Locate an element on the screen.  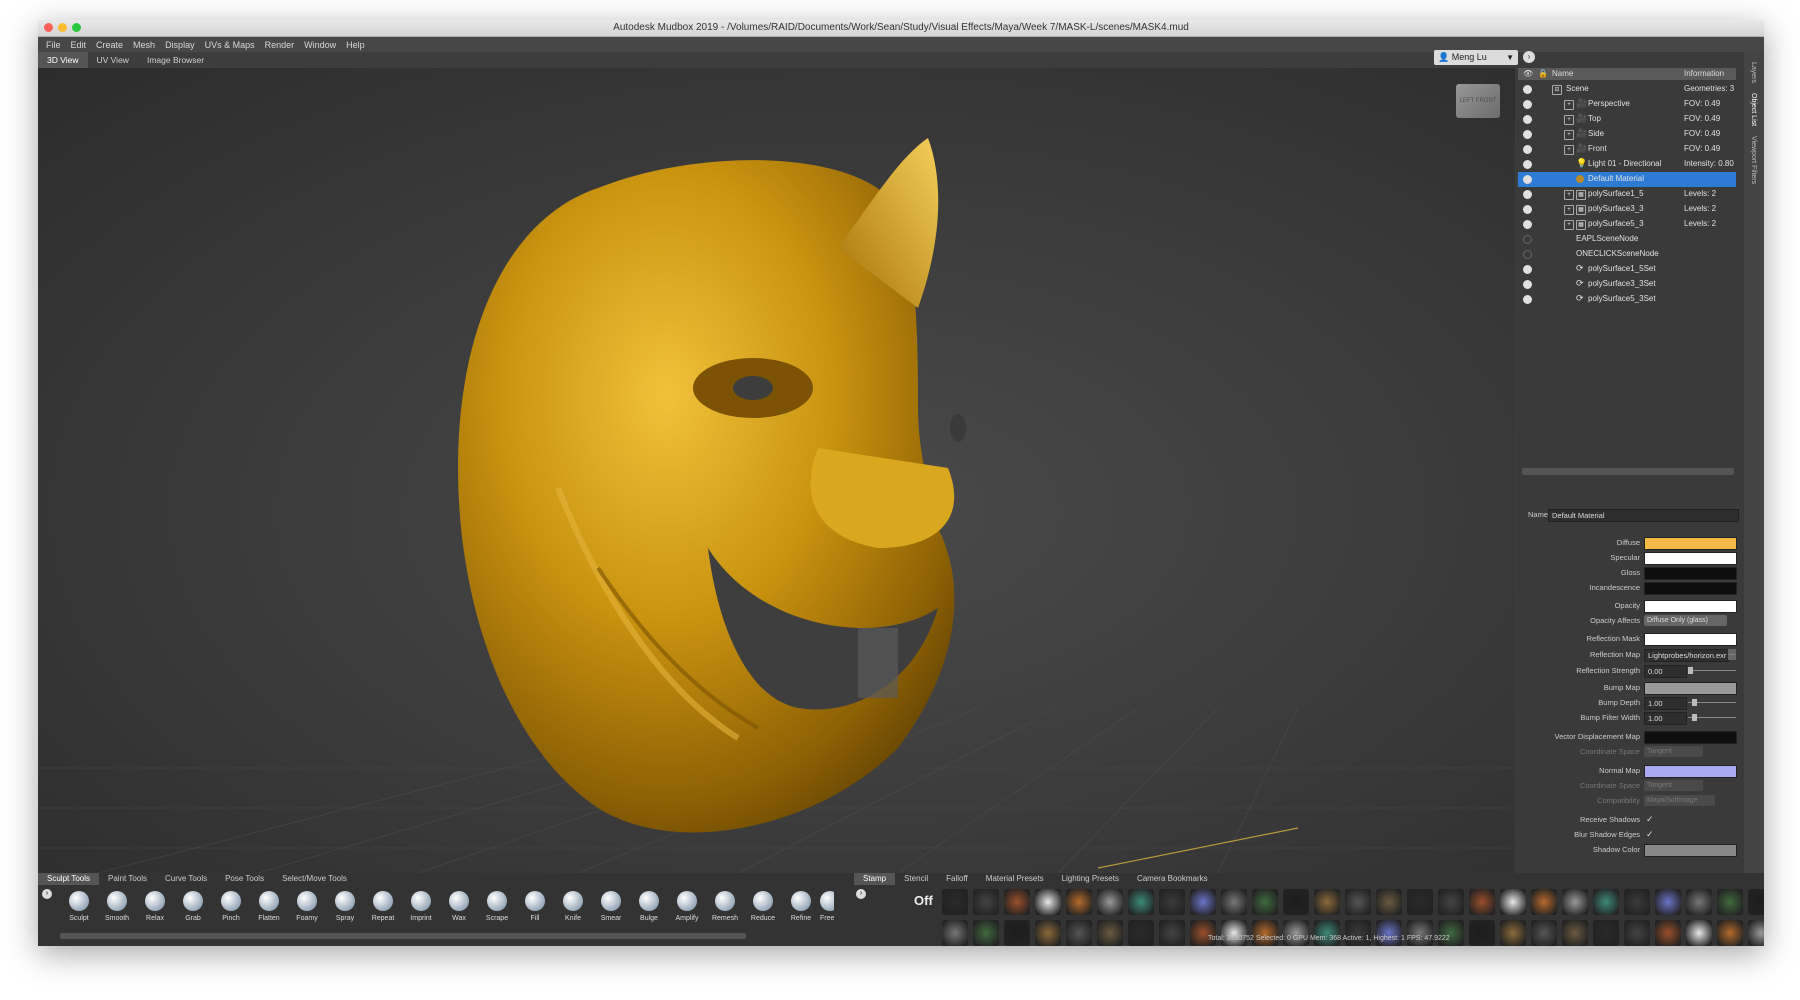
tool-grab: Grab is located at coordinates (193, 906).